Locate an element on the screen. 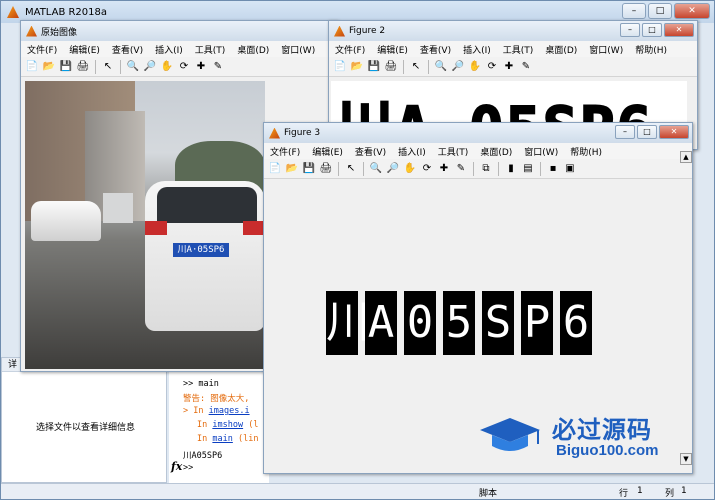  legend-icon: ▤ is located at coordinates (528, 169).